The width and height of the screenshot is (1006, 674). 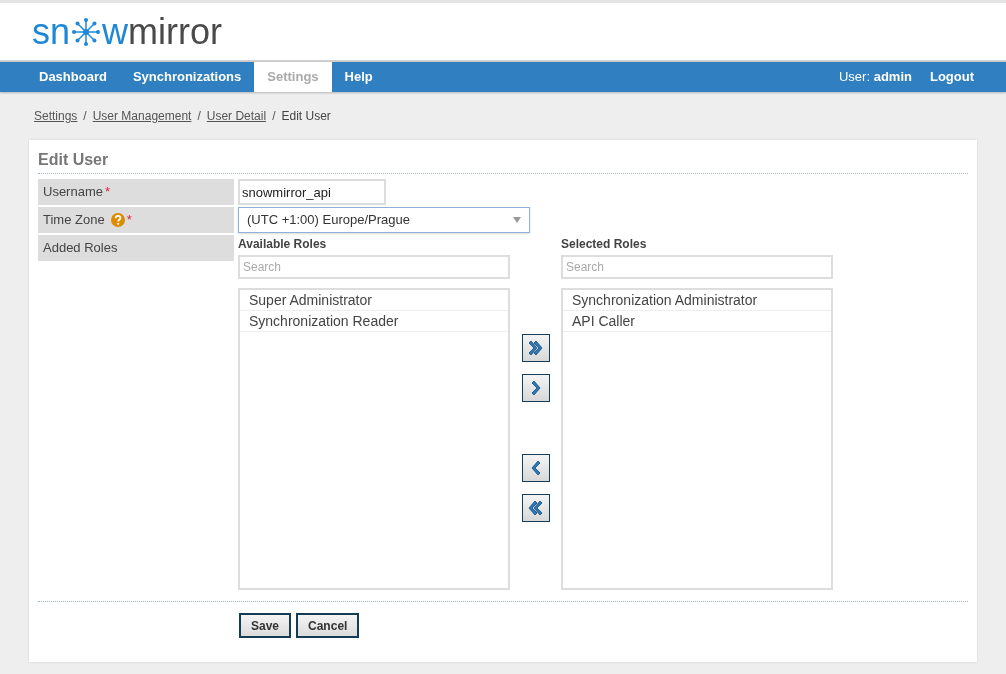 I want to click on dropdown-caret-icon, so click(x=517, y=220).